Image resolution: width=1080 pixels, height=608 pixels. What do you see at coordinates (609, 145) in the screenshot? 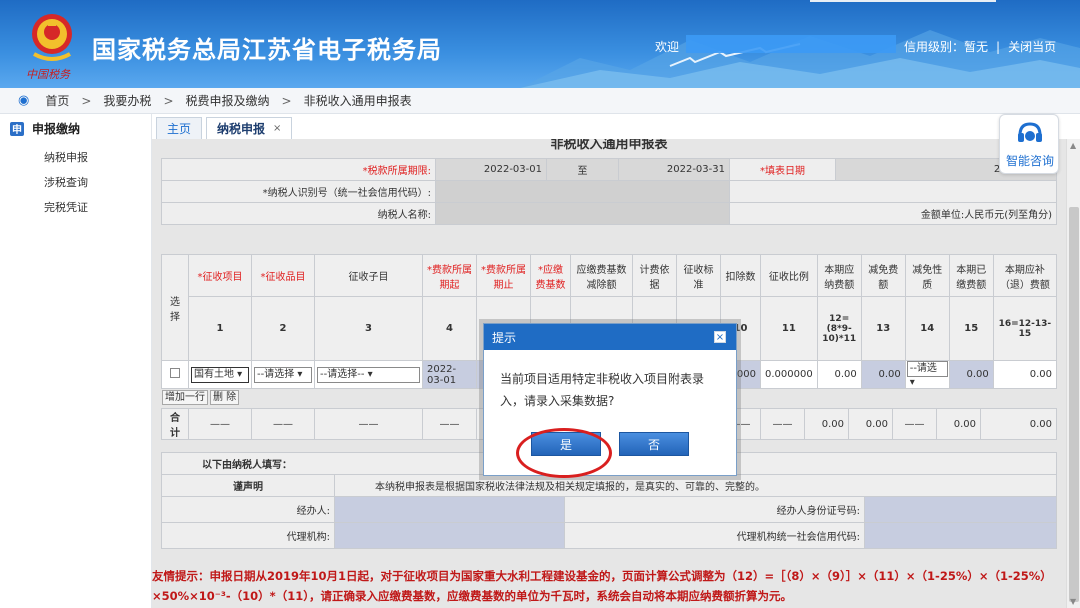
I see `form-title: 非税收入通用申报表` at bounding box center [609, 145].